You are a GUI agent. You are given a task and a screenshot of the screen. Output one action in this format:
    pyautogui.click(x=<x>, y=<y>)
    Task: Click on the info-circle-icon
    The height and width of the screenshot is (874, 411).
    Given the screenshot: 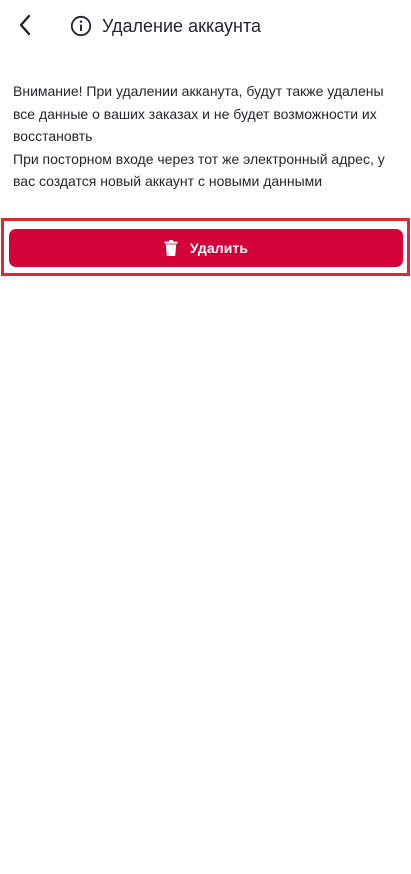 What is the action you would take?
    pyautogui.click(x=81, y=26)
    